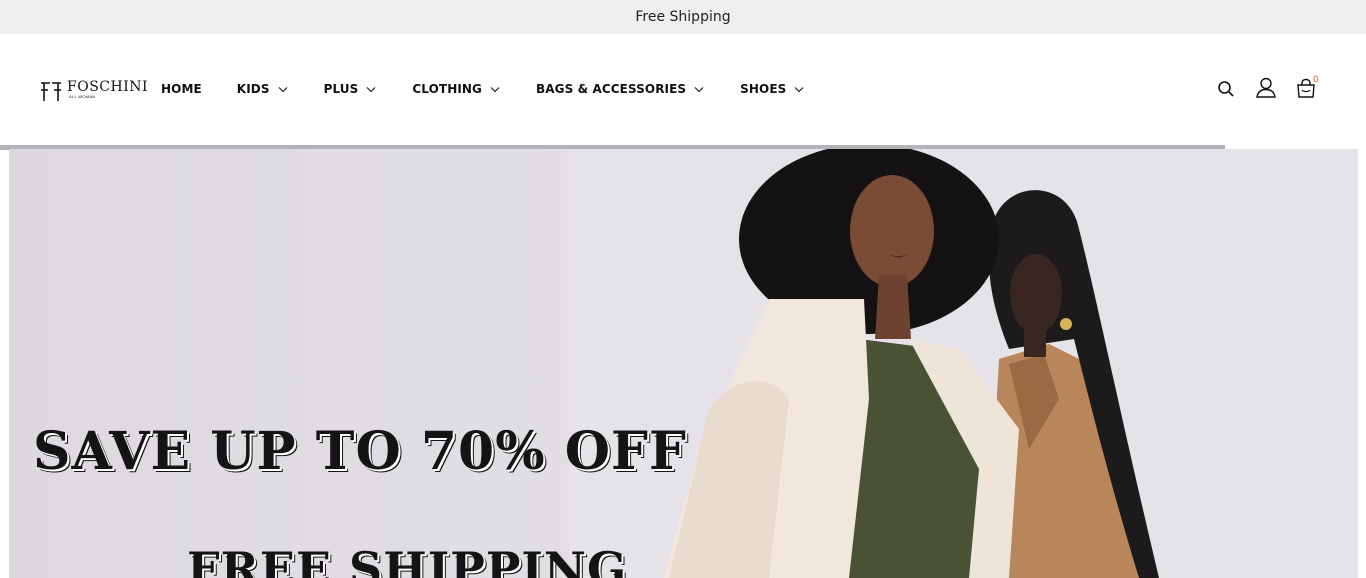  I want to click on nav-item-kids: KIDS, so click(262, 89).